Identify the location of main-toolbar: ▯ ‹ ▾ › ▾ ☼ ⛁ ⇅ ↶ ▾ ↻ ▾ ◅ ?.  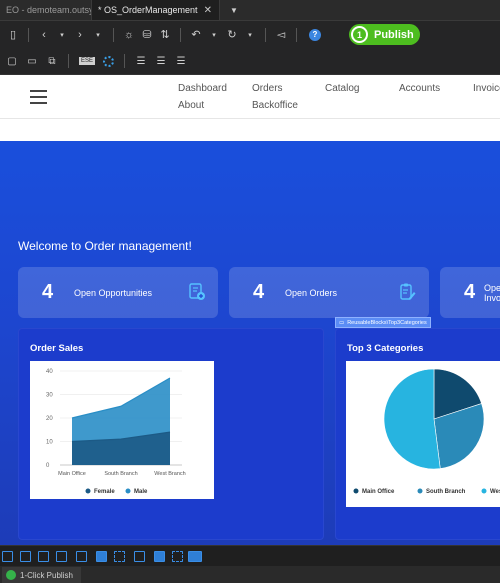
(250, 34).